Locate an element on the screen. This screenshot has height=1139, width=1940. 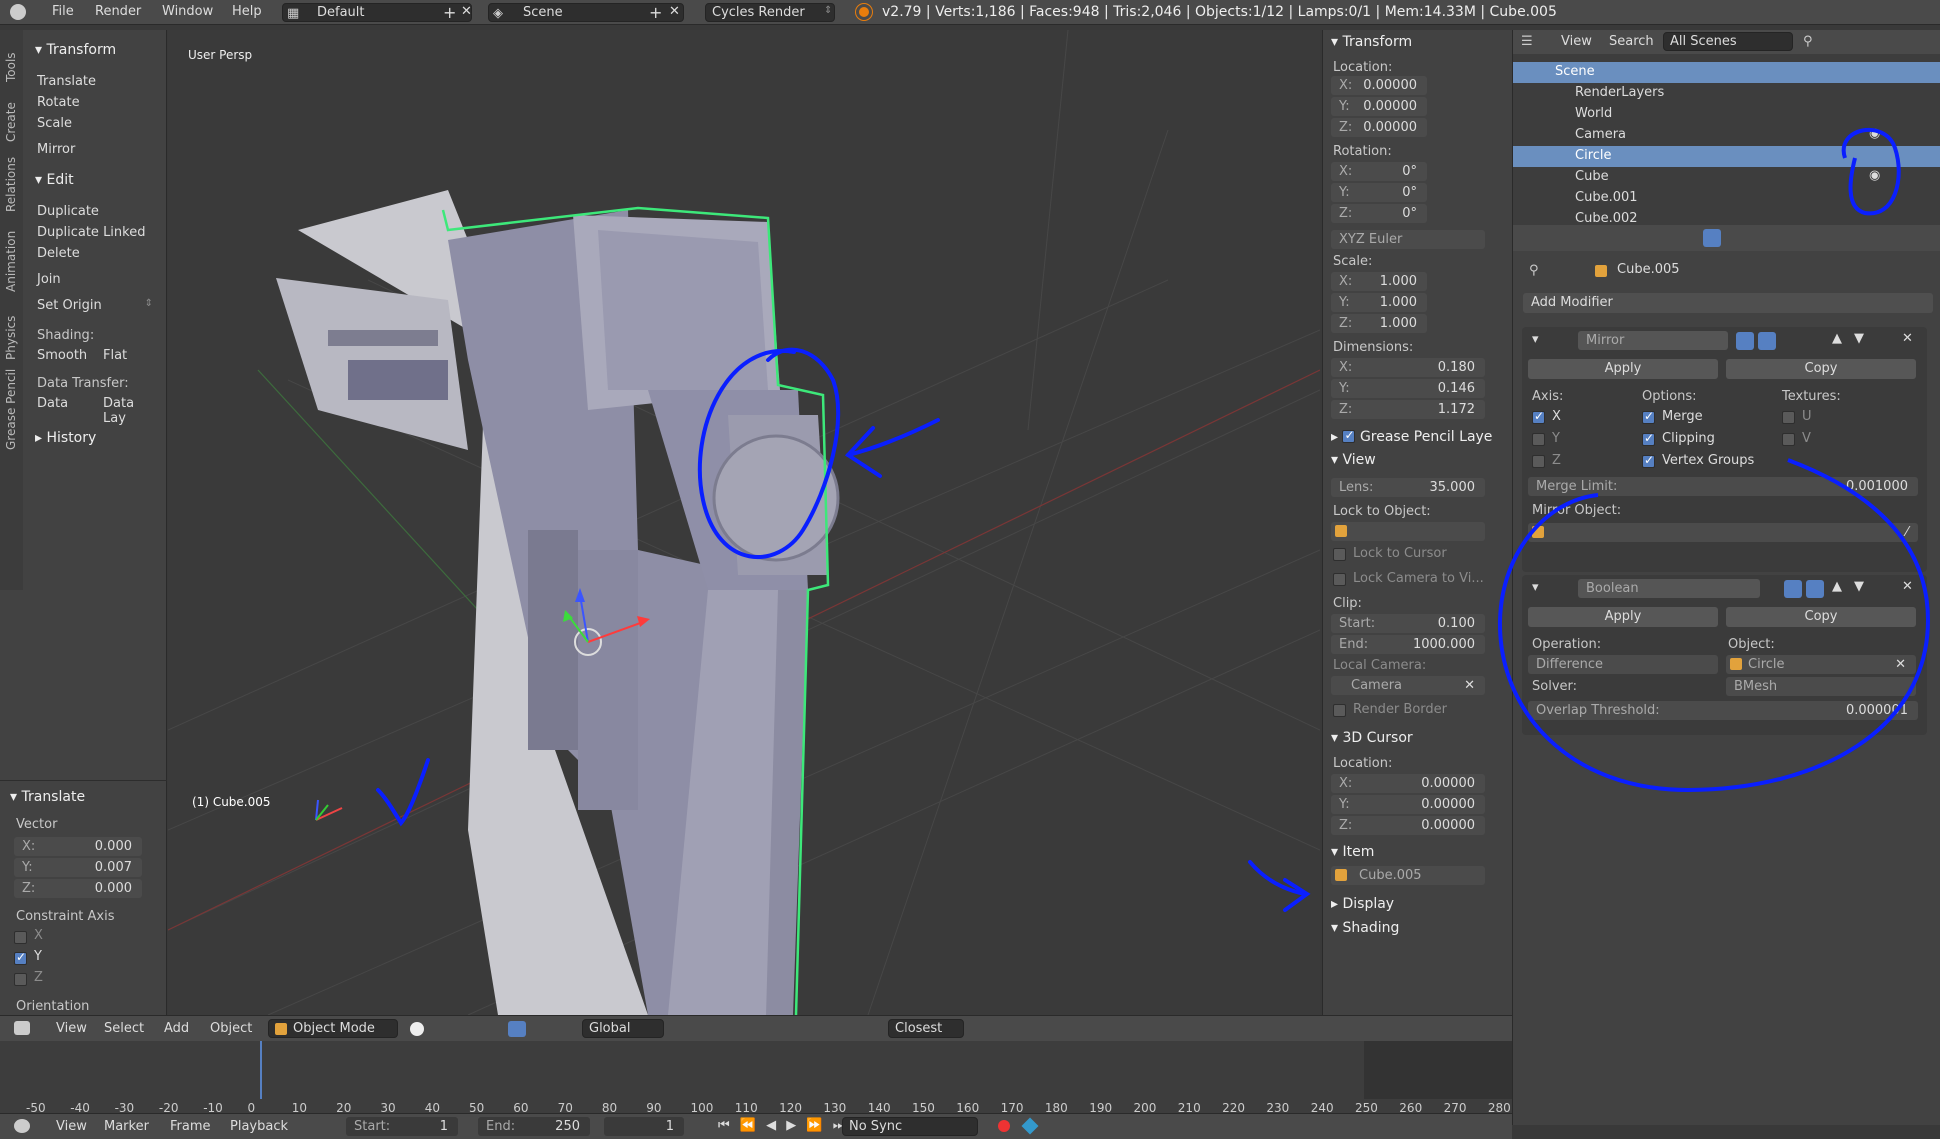
timeline-editor-icon is located at coordinates (22, 1126).